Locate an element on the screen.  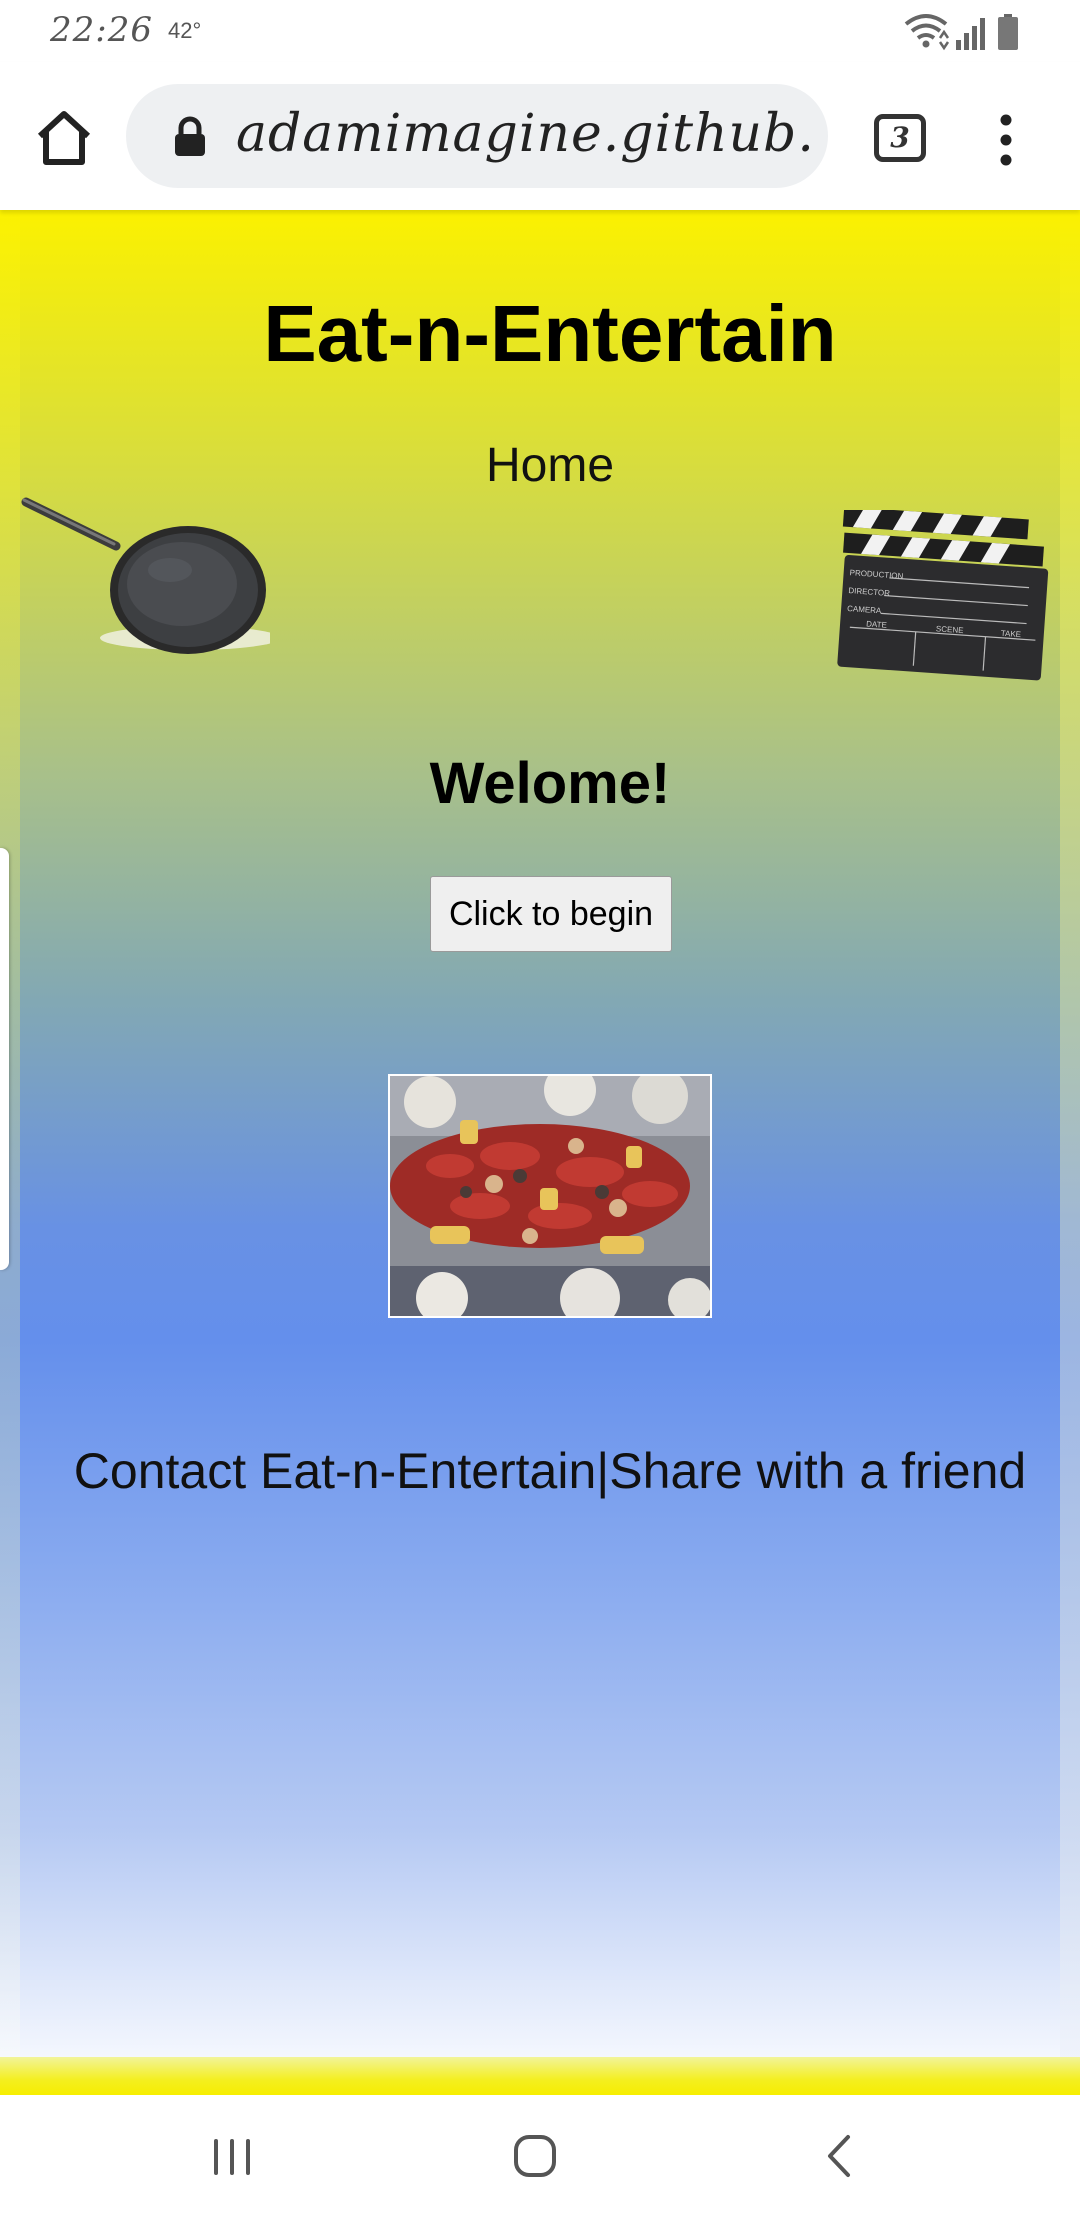
status-time: 22:26 is located at coordinates (101, 30).